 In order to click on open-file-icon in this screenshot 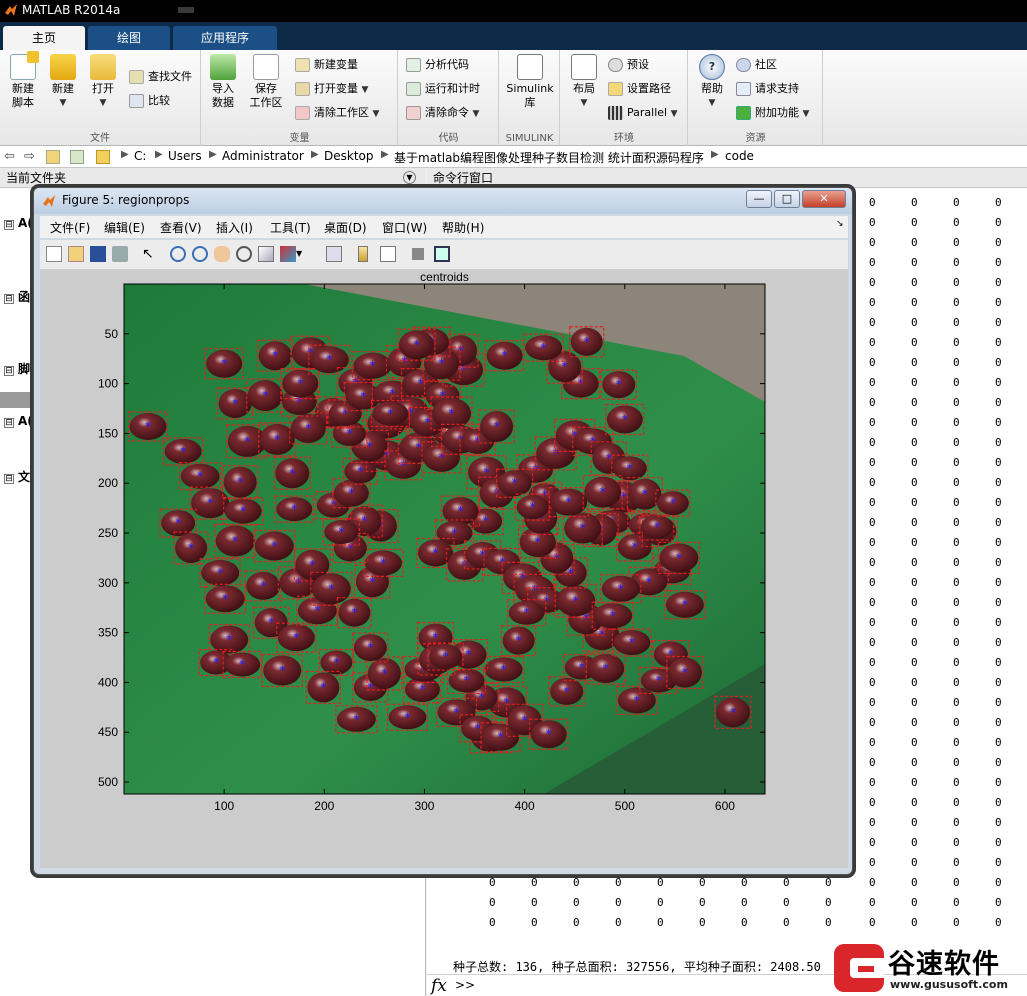, I will do `click(76, 254)`.